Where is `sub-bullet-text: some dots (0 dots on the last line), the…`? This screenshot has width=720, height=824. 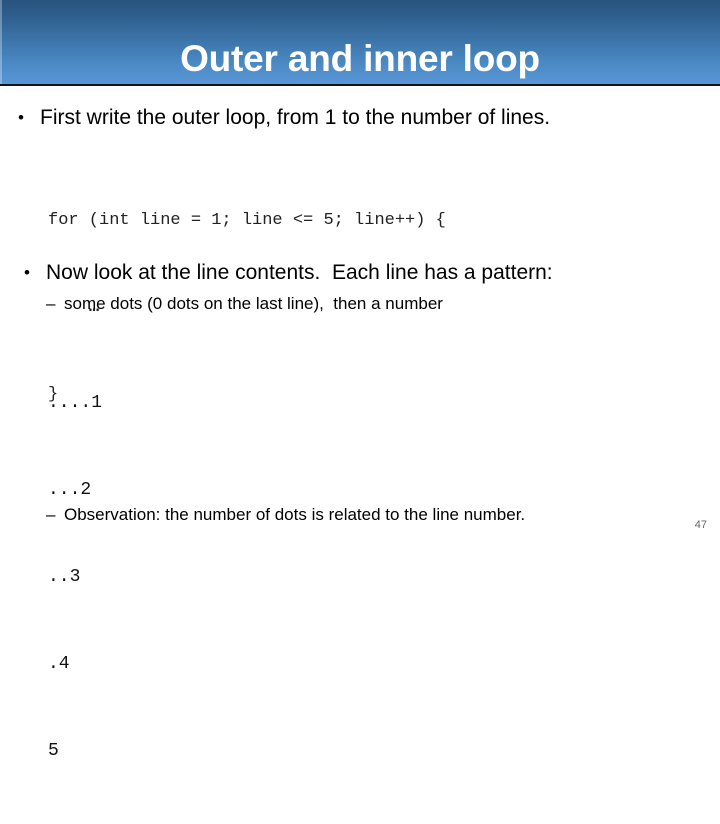
sub-bullet-text: some dots (0 dots on the last line), the… is located at coordinates (253, 303).